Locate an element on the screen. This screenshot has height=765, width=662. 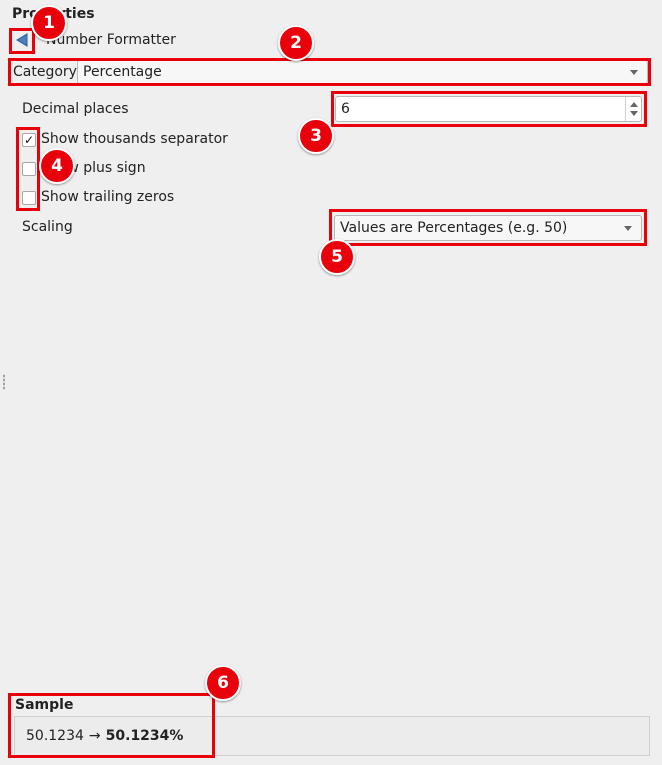
back-arrow-icon is located at coordinates (22, 40).